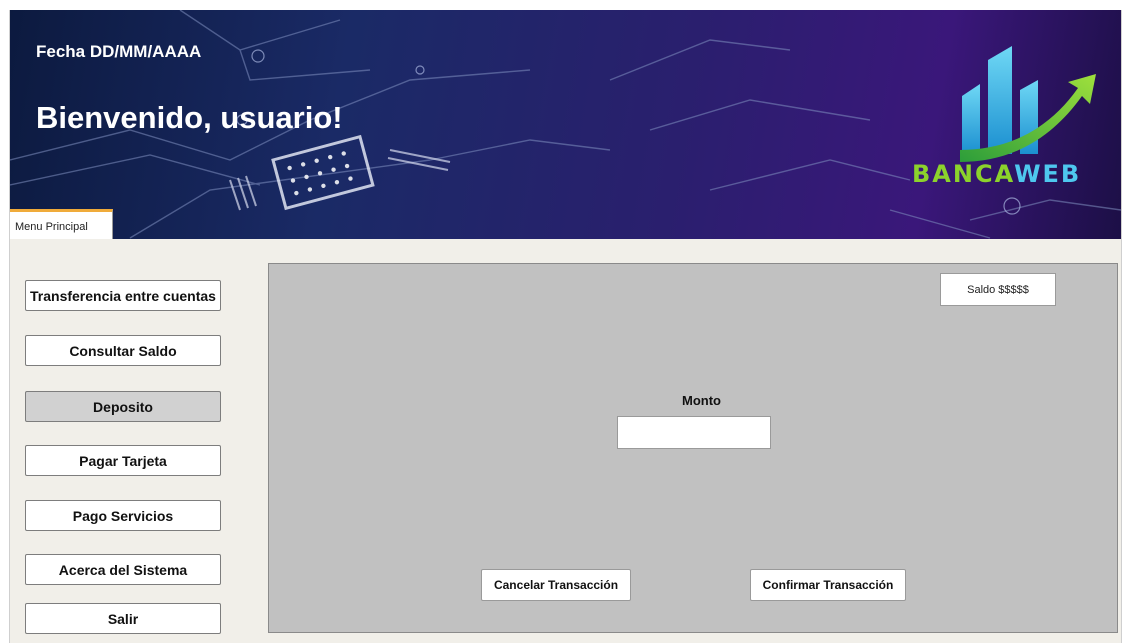 This screenshot has width=1130, height=643. What do you see at coordinates (828, 585) in the screenshot?
I see `confirm-transaction-button: Confirmar Transacción` at bounding box center [828, 585].